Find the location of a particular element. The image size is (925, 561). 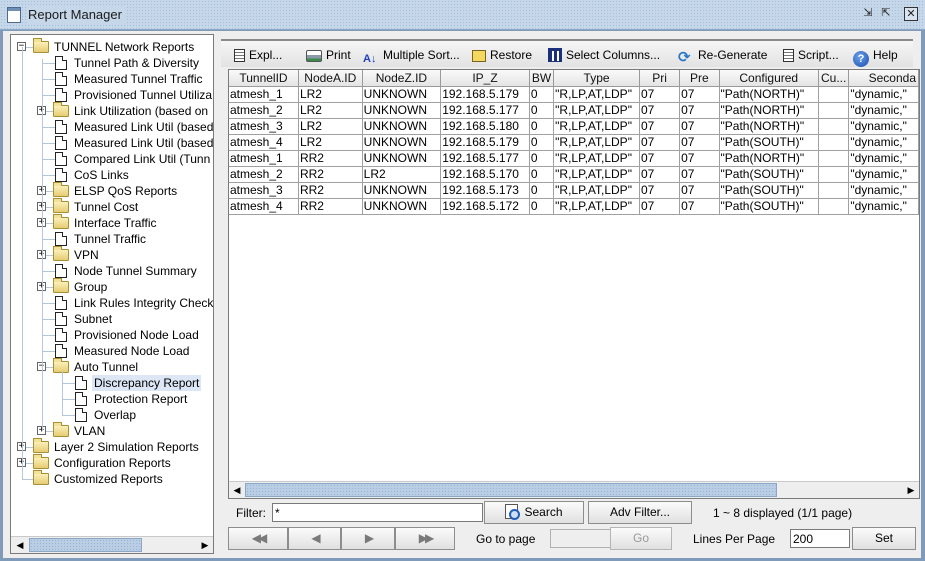

column-header: BW is located at coordinates (542, 78).